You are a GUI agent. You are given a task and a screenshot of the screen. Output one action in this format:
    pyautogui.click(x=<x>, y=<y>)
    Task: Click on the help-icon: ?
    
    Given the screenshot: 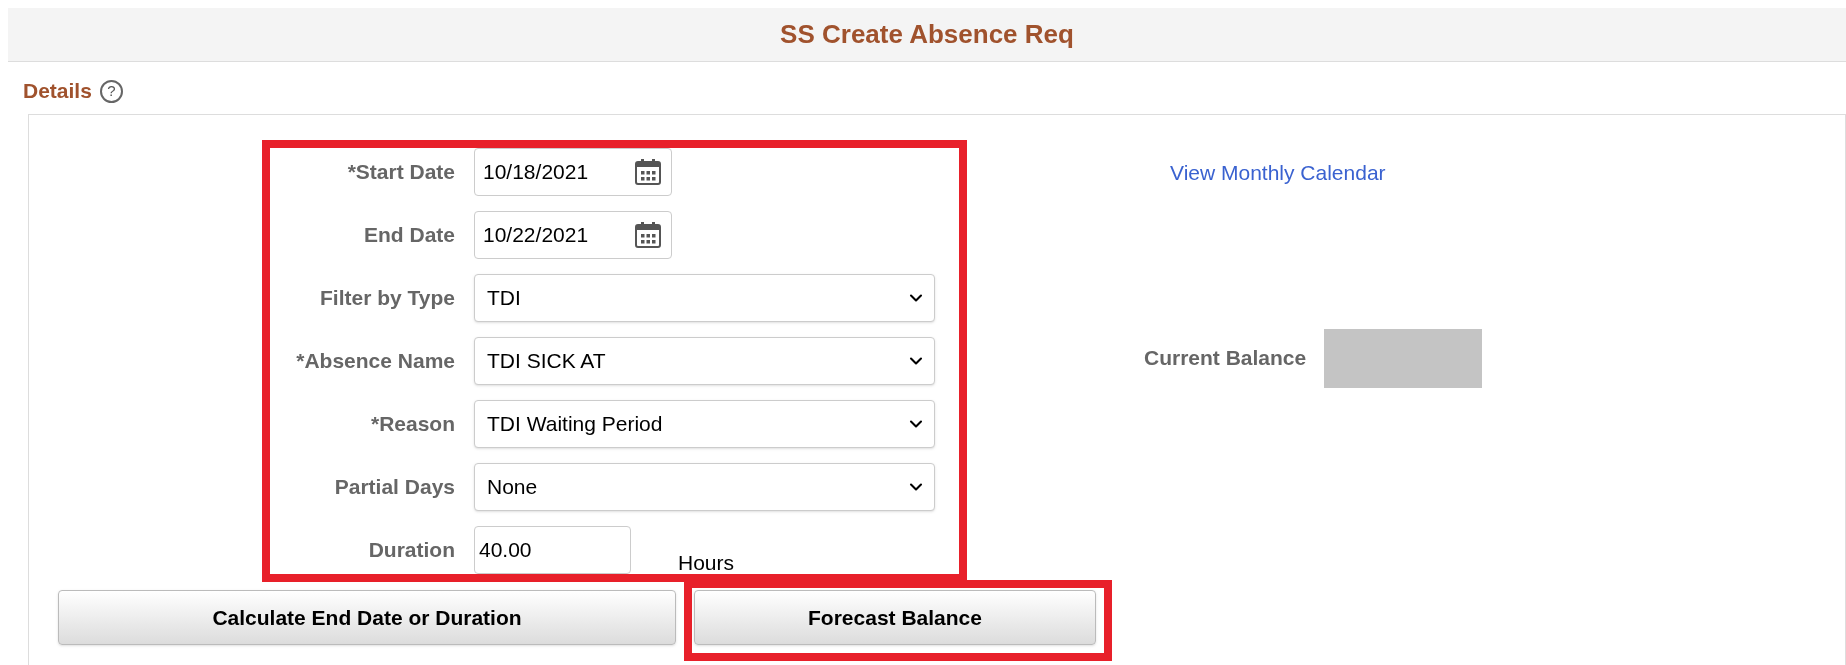 What is the action you would take?
    pyautogui.click(x=111, y=91)
    